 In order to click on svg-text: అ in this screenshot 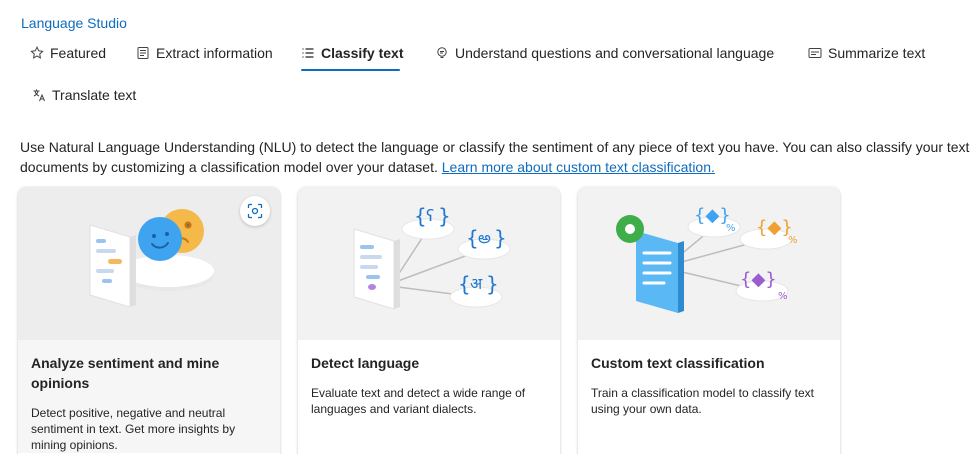, I will do `click(484, 237)`.